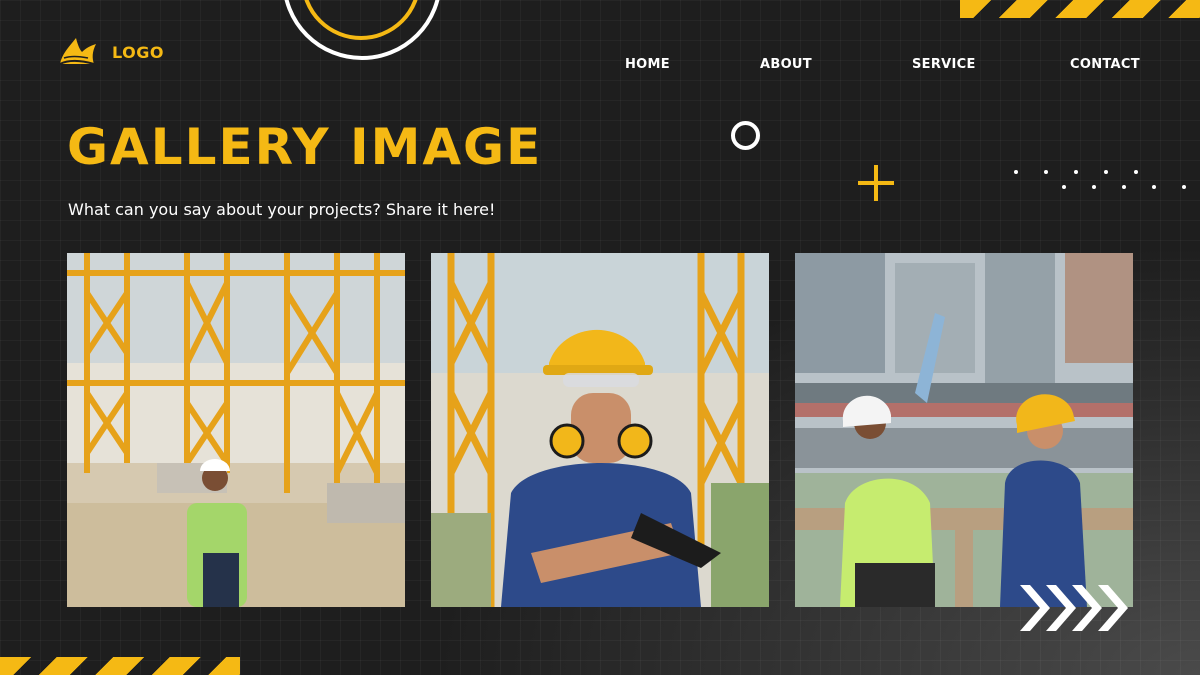  What do you see at coordinates (1080, 9) in the screenshot?
I see `hazard-stripes-top` at bounding box center [1080, 9].